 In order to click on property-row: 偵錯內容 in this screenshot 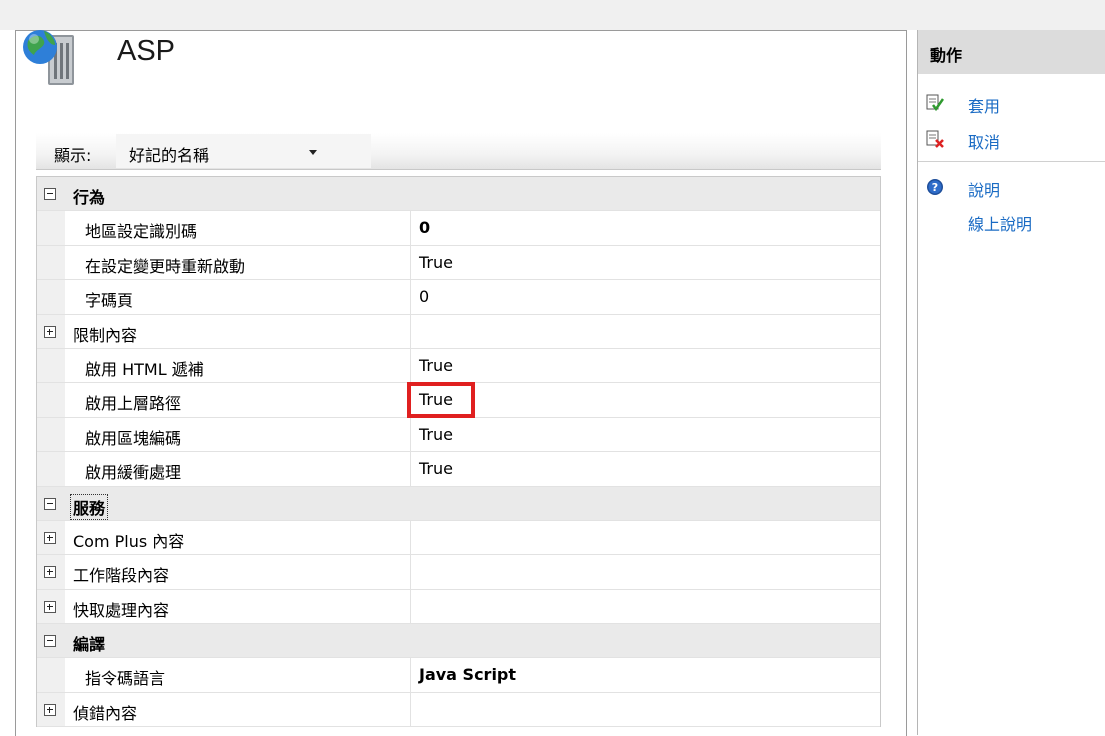, I will do `click(459, 710)`.